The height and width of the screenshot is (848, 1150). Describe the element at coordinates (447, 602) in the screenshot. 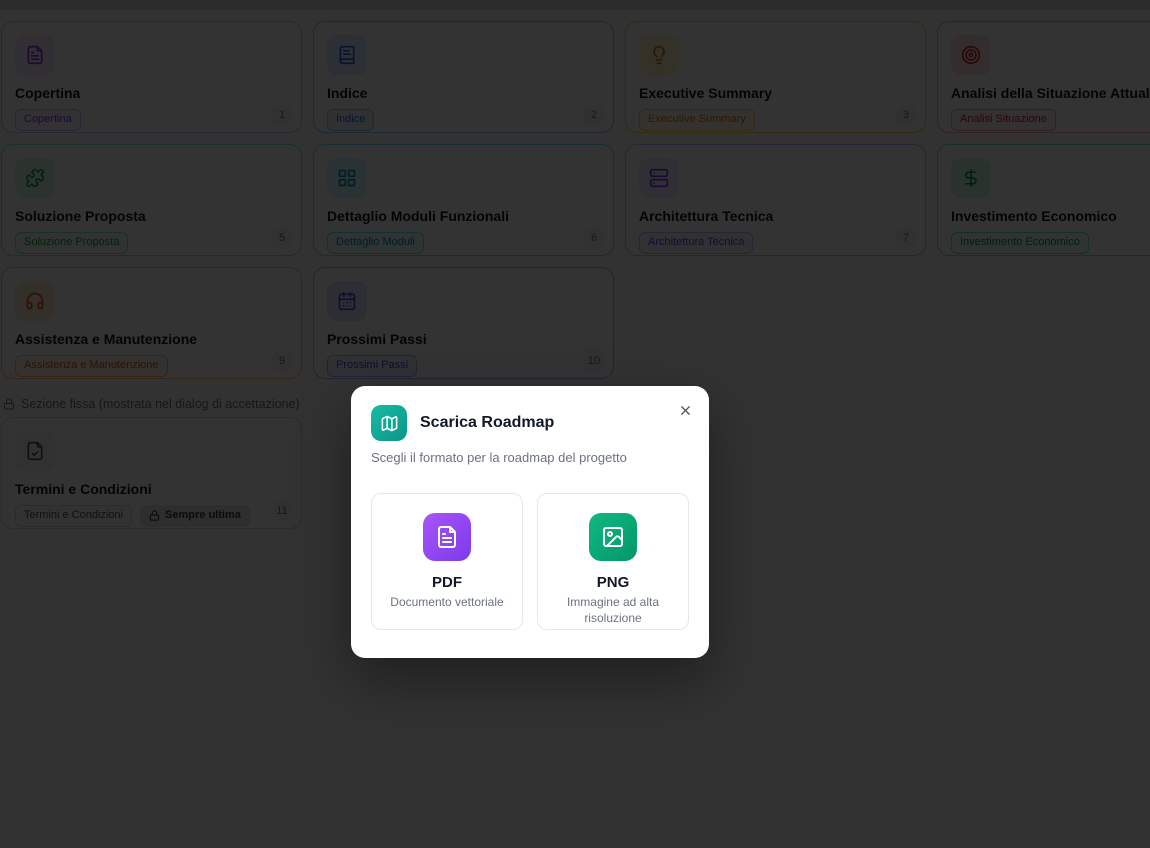

I see `format-description: Documento vettoriale` at that location.